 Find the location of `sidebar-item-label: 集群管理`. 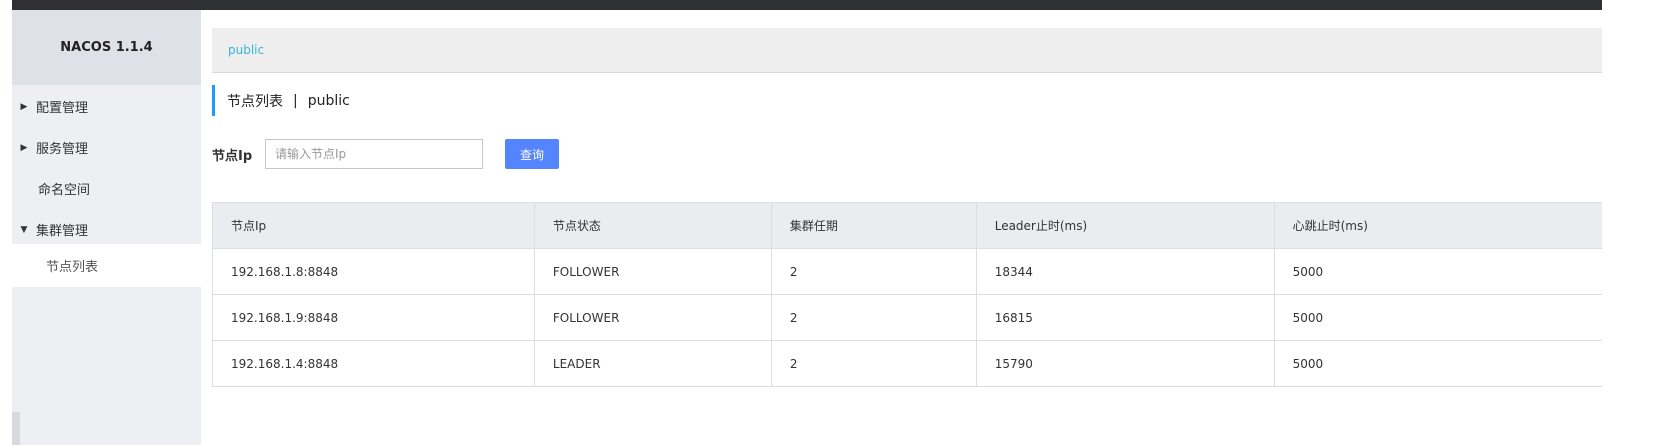

sidebar-item-label: 集群管理 is located at coordinates (62, 231).